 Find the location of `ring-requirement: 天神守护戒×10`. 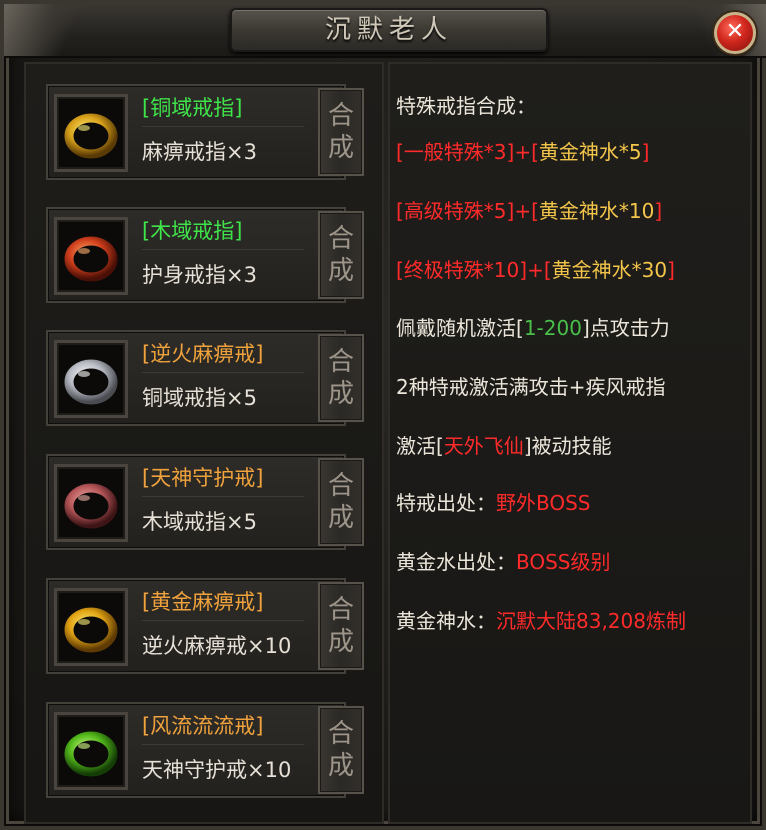

ring-requirement: 天神守护戒×10 is located at coordinates (217, 770).